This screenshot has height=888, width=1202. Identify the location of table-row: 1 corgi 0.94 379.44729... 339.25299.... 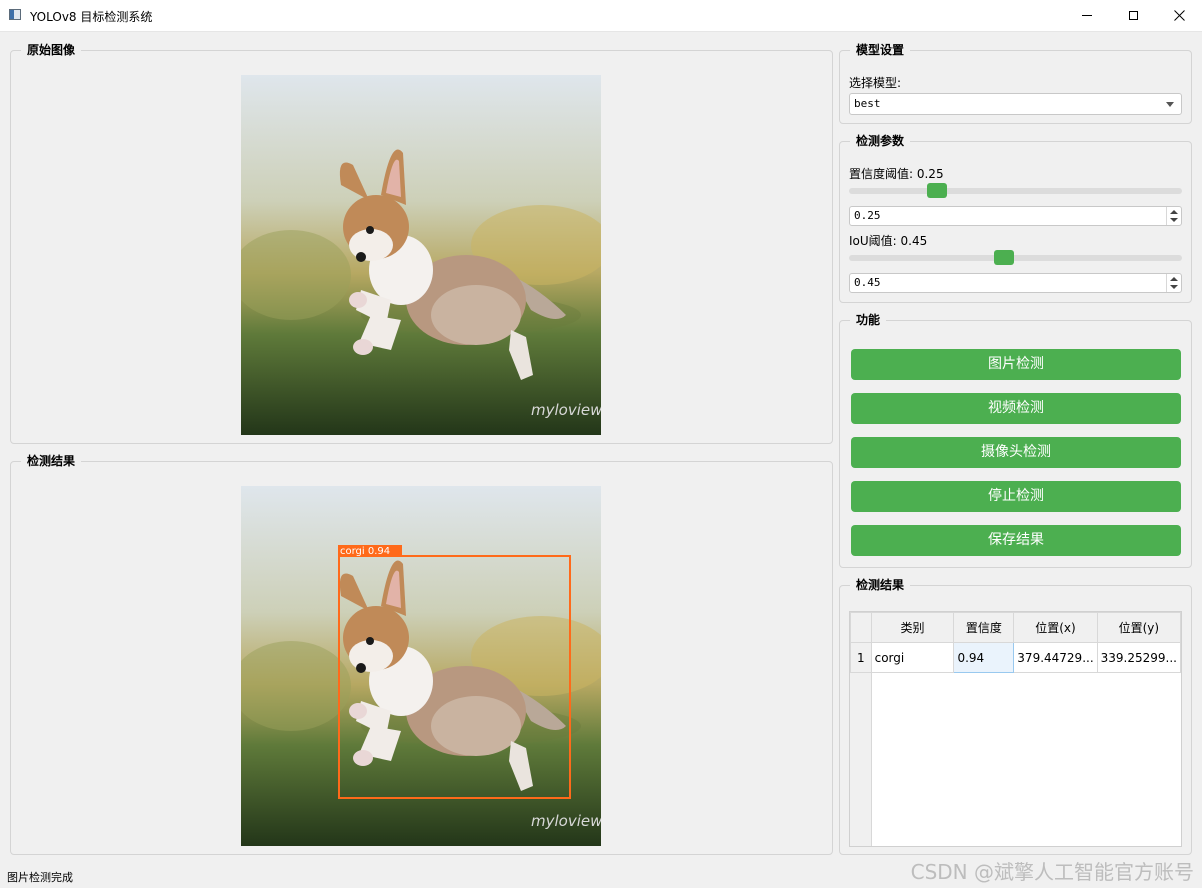
(1015, 657).